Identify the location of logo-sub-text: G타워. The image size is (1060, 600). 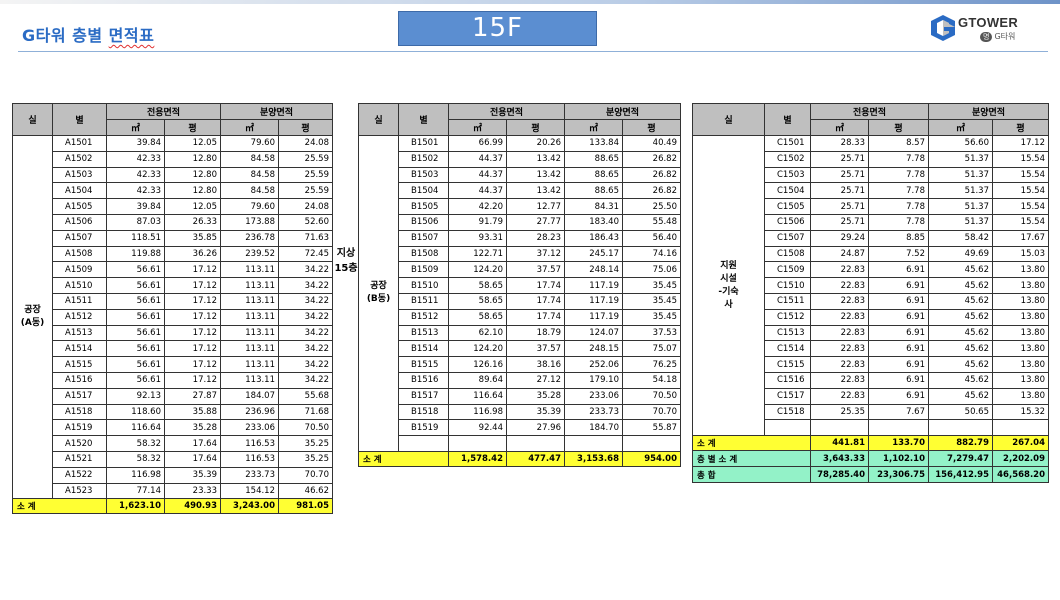
(1005, 36).